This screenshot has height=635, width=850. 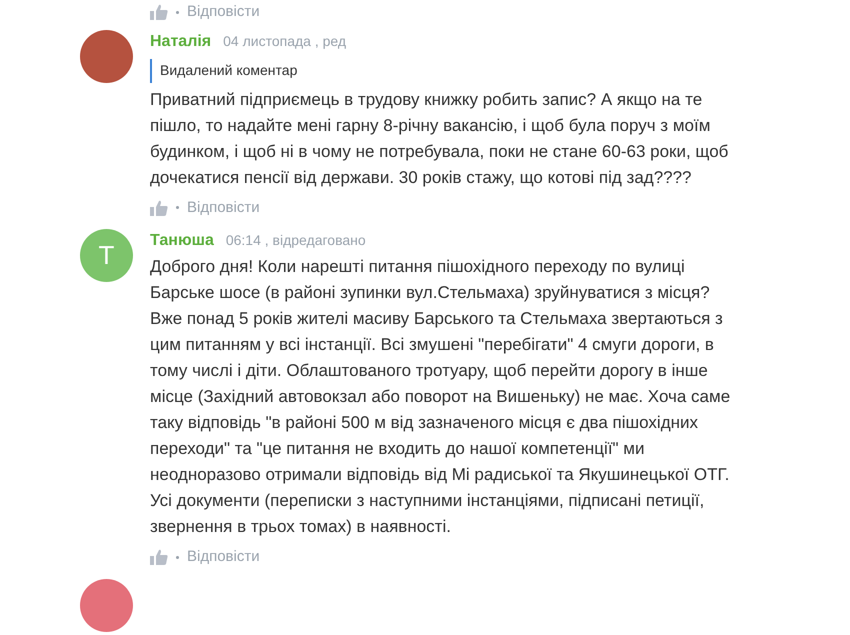 I want to click on comment-text: Приватний підприємець в трудову книжку робить запис? А якщо на те пішло, то надайте мені гарну 8-річну вакансію, і щоб була поруч з моїм будинком, і щоб ні в чому не потребувала, поки не стане 60-63 роки, щоб дочекатися пенсії від держави. 30 років стажу, що котові під зад????, so click(x=440, y=138).